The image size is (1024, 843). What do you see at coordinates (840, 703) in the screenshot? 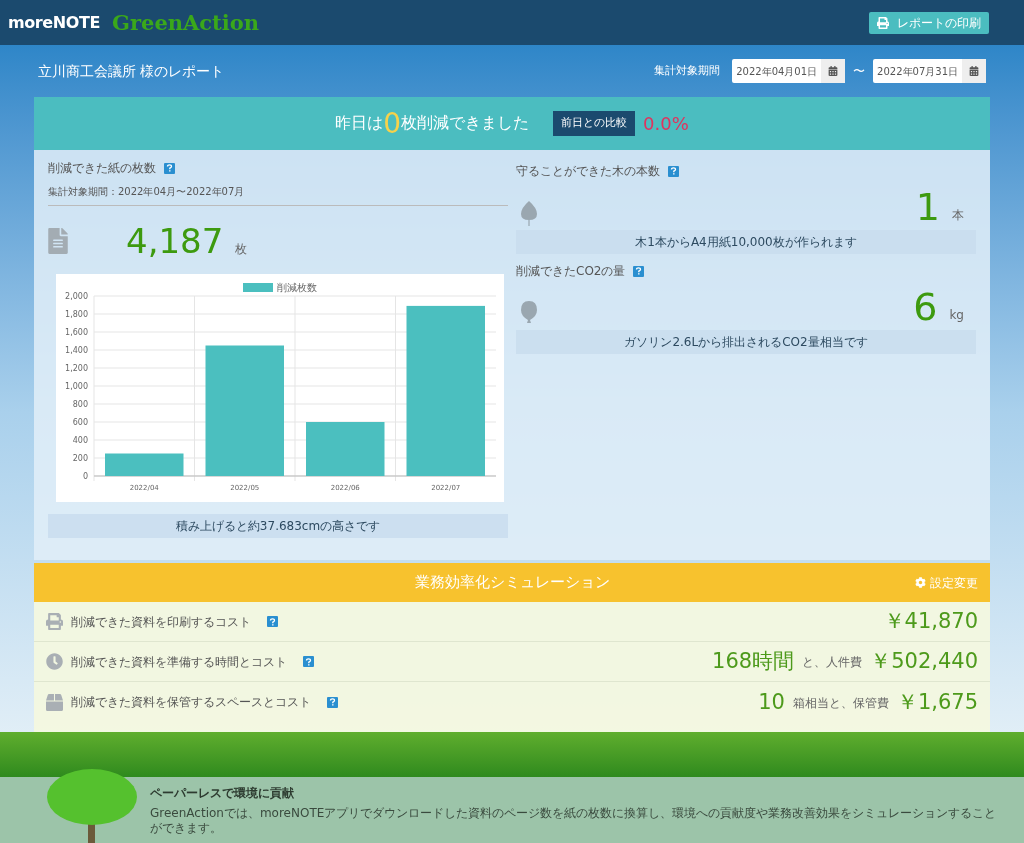
I see `simulation-text: 箱相当と、保管費` at bounding box center [840, 703].